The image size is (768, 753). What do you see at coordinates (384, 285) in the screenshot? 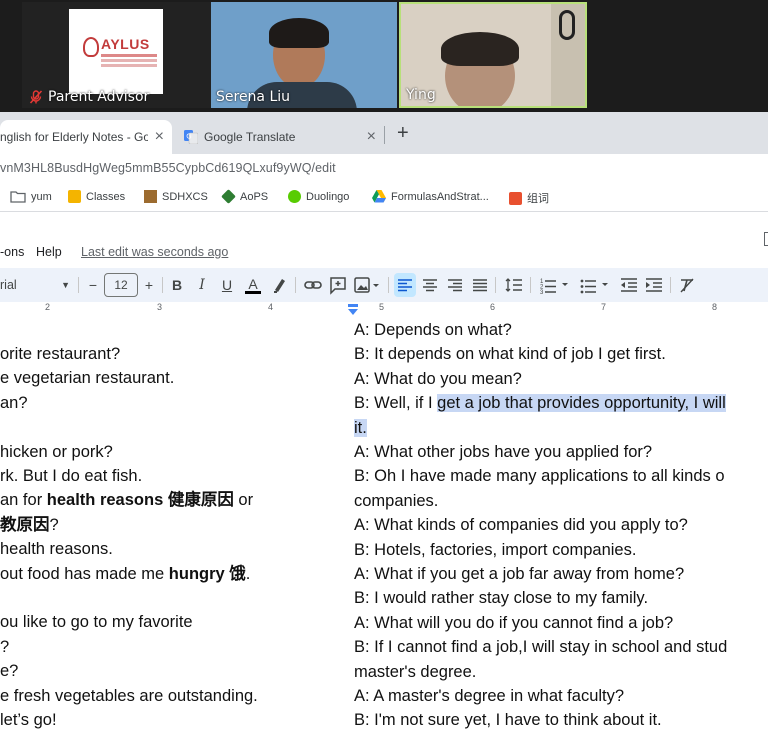
I see `formatting-toolbar: rial ▼ − 12 + B I U A 123` at bounding box center [384, 285].